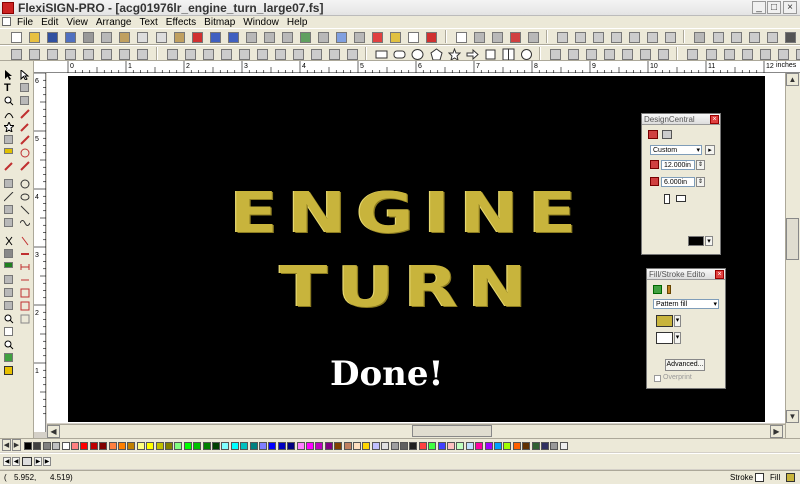  What do you see at coordinates (771, 36) in the screenshot?
I see `distort-icon` at bounding box center [771, 36].